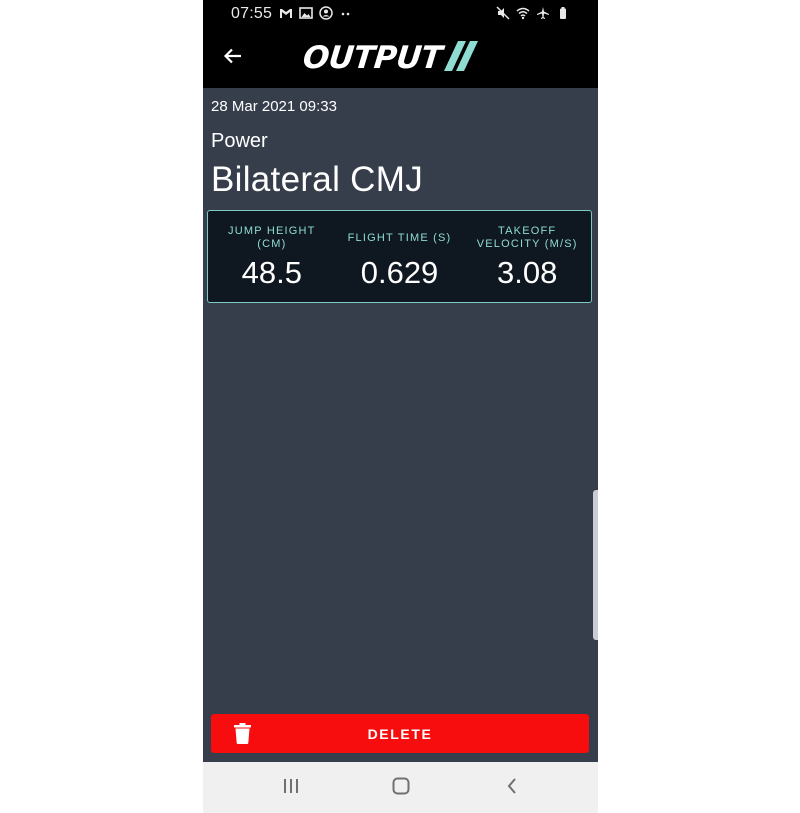 This screenshot has width=800, height=813. I want to click on status-notification-icons, so click(316, 13).